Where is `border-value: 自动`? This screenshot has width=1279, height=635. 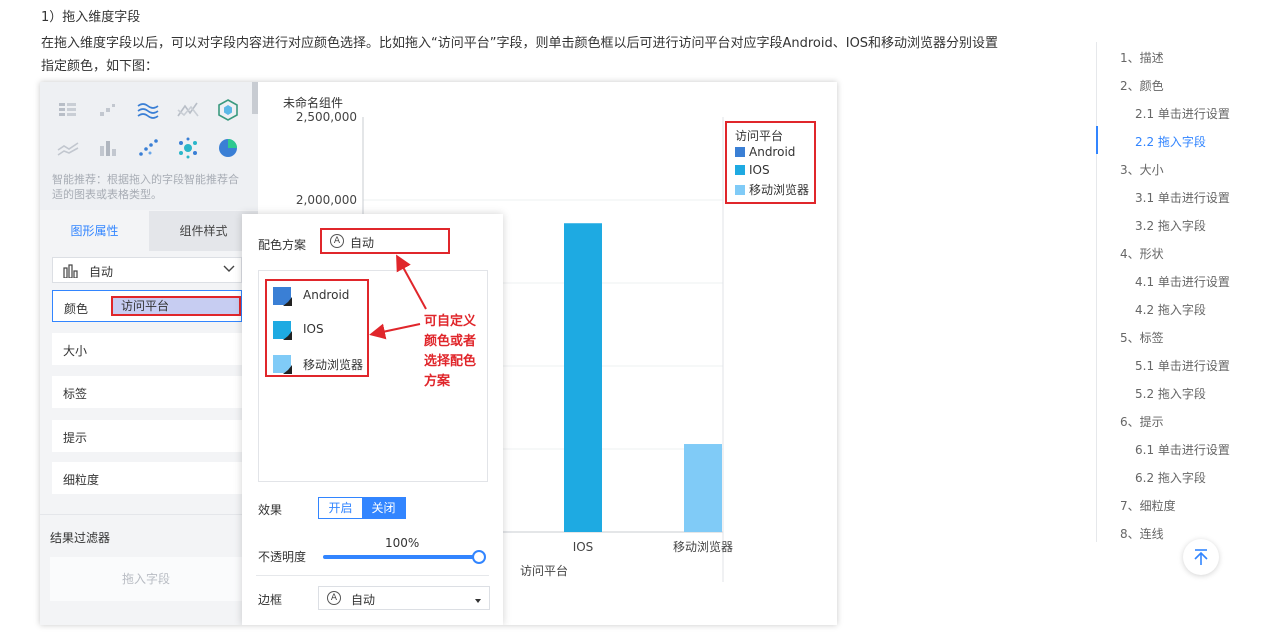 border-value: 自动 is located at coordinates (363, 600).